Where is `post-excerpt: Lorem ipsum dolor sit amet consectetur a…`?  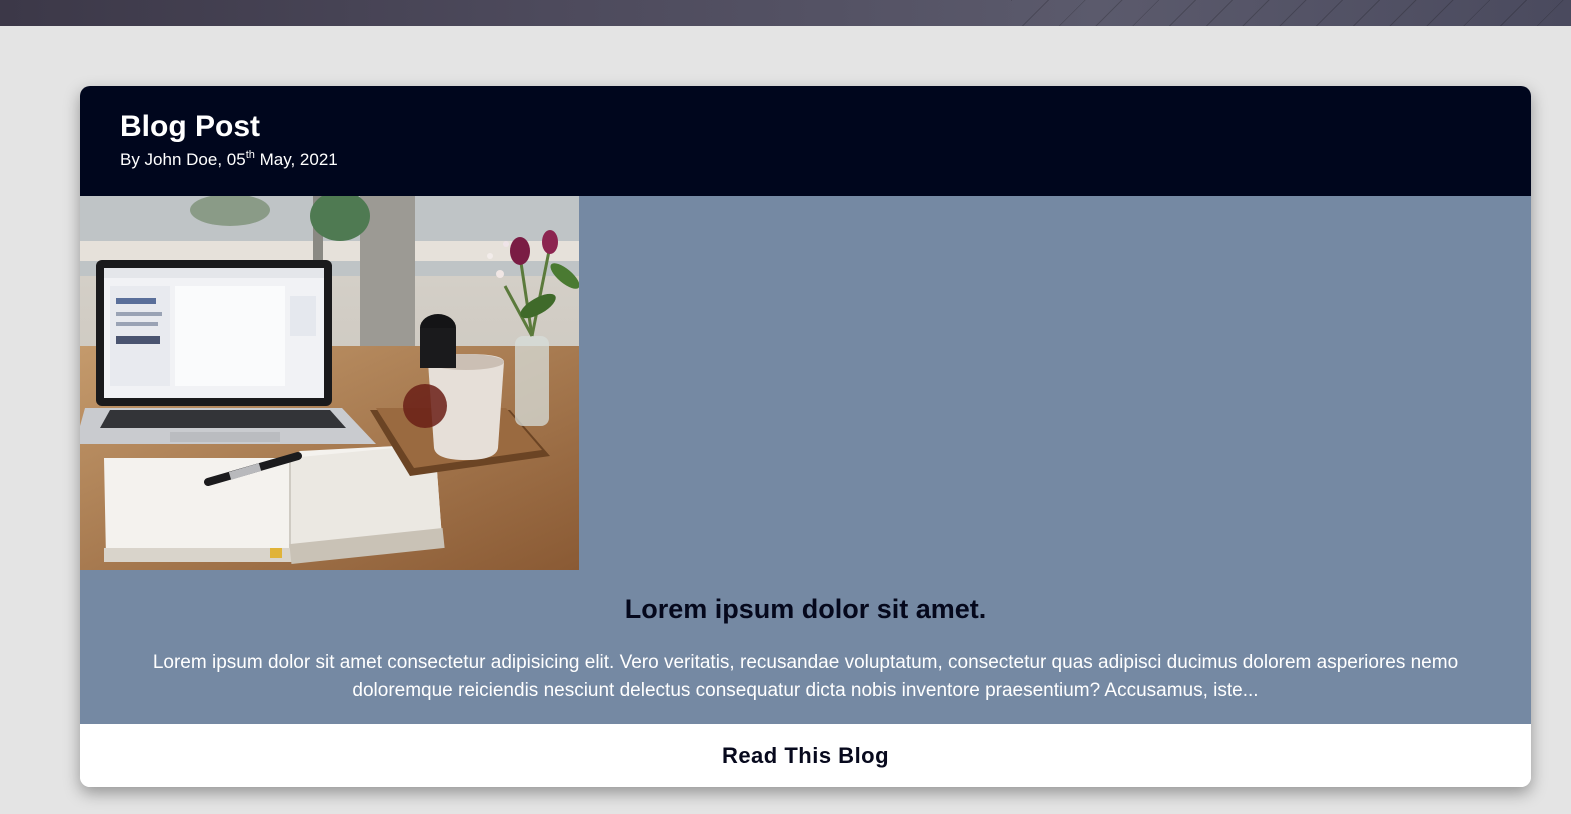
post-excerpt: Lorem ipsum dolor sit amet consectetur a… is located at coordinates (805, 676).